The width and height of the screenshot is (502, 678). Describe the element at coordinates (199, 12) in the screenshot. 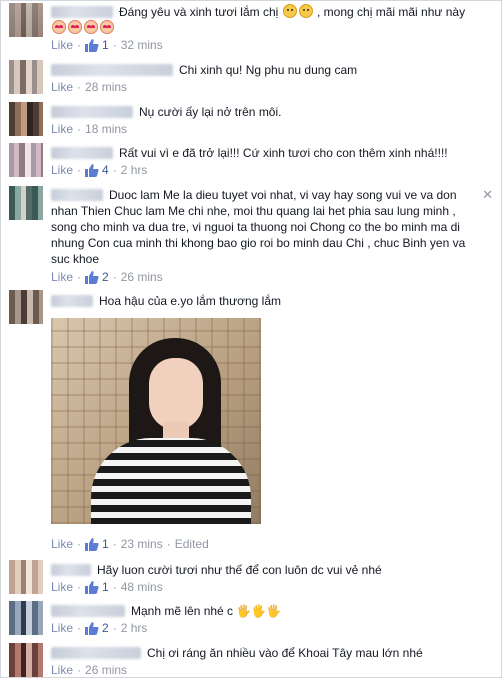

I see `comment-text-main: Đáng yêu và xinh tươi lắm chị` at that location.